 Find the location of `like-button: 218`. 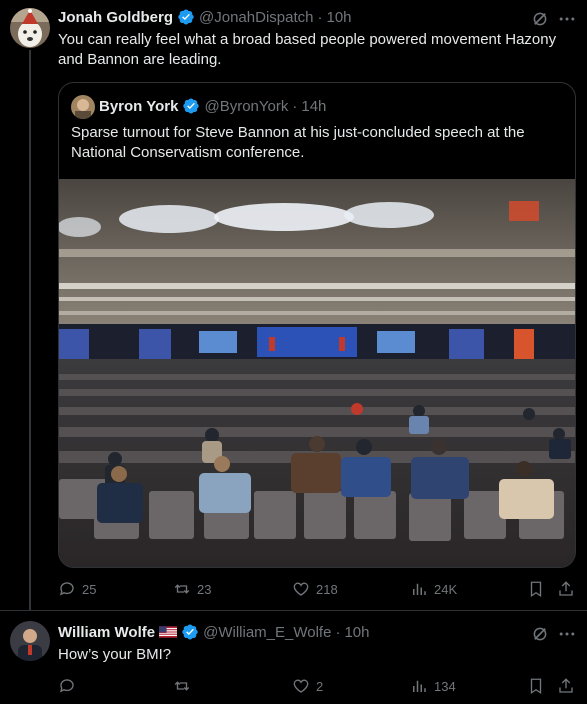

like-button: 218 is located at coordinates (315, 589).